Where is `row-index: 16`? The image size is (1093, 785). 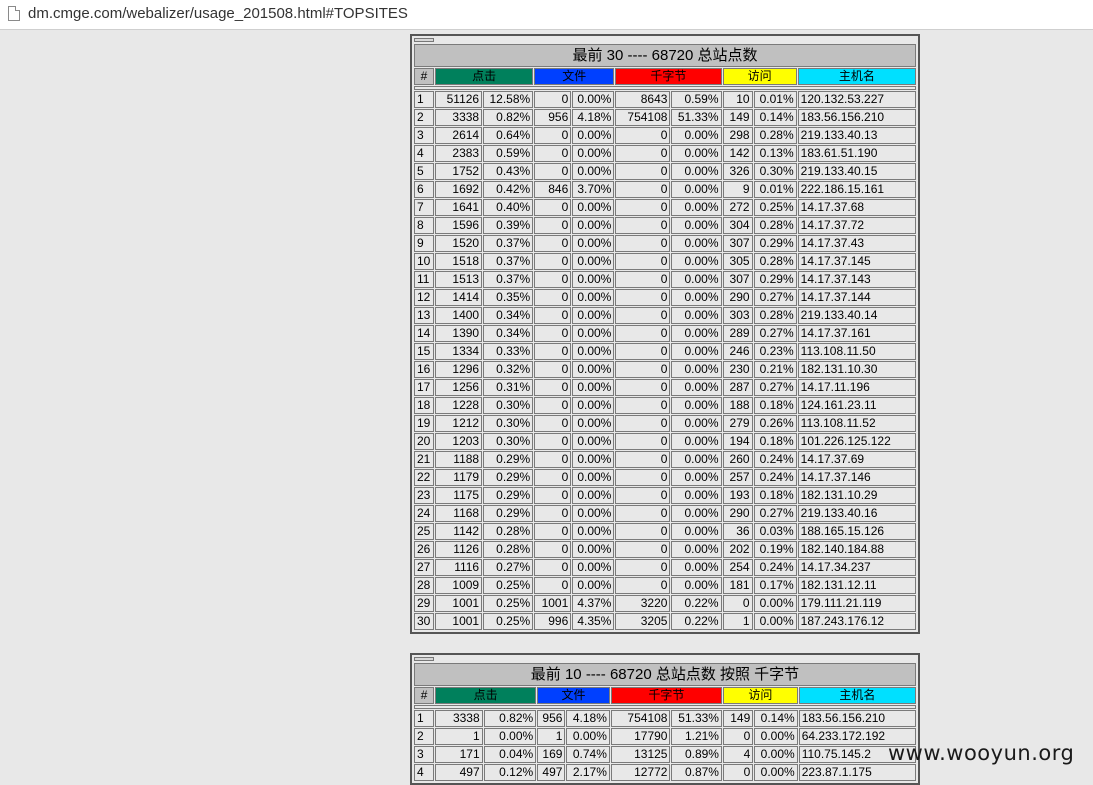
row-index: 16 is located at coordinates (424, 369).